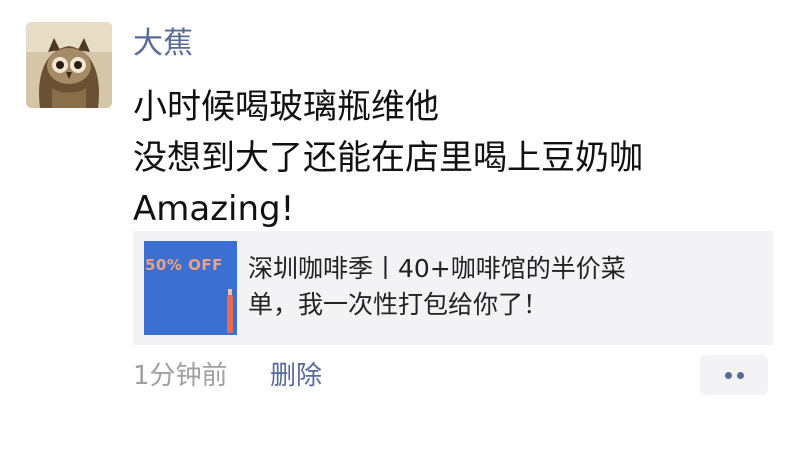 Image resolution: width=800 pixels, height=468 pixels. What do you see at coordinates (503, 287) in the screenshot?
I see `article-title: 深圳咖啡季丨40+咖啡馆的半价菜 单，我一次性打包给你了！` at bounding box center [503, 287].